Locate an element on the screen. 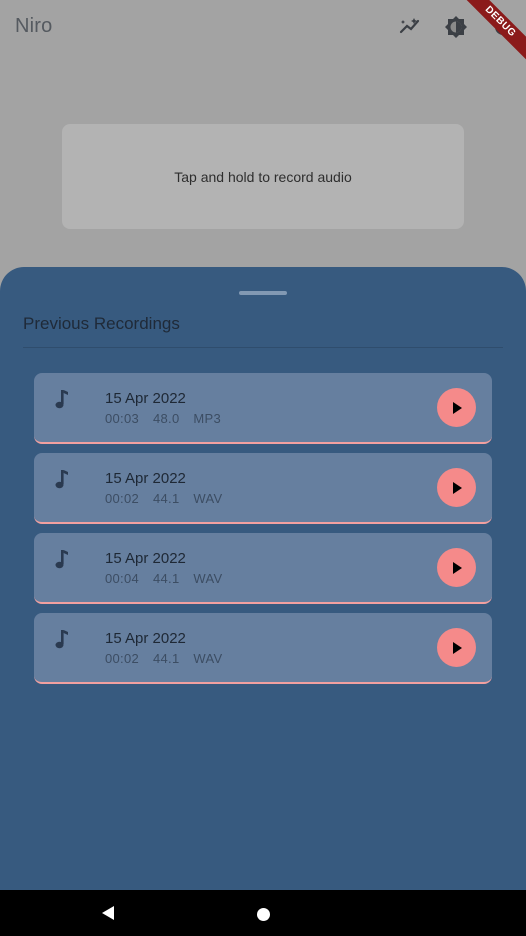 Image resolution: width=526 pixels, height=936 pixels. home-icon is located at coordinates (263, 914).